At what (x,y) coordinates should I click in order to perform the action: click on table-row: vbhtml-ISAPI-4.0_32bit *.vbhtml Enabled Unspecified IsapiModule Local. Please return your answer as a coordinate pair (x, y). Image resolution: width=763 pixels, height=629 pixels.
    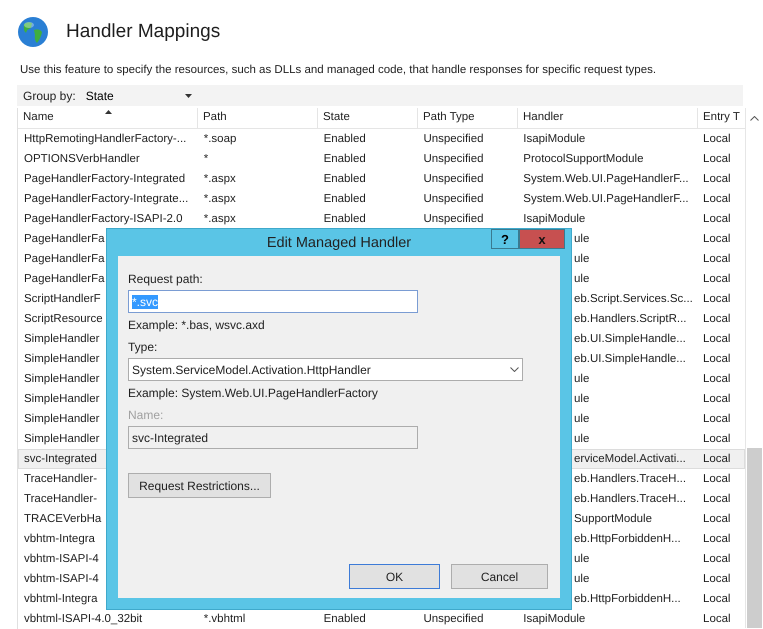
    Looking at the image, I should click on (381, 619).